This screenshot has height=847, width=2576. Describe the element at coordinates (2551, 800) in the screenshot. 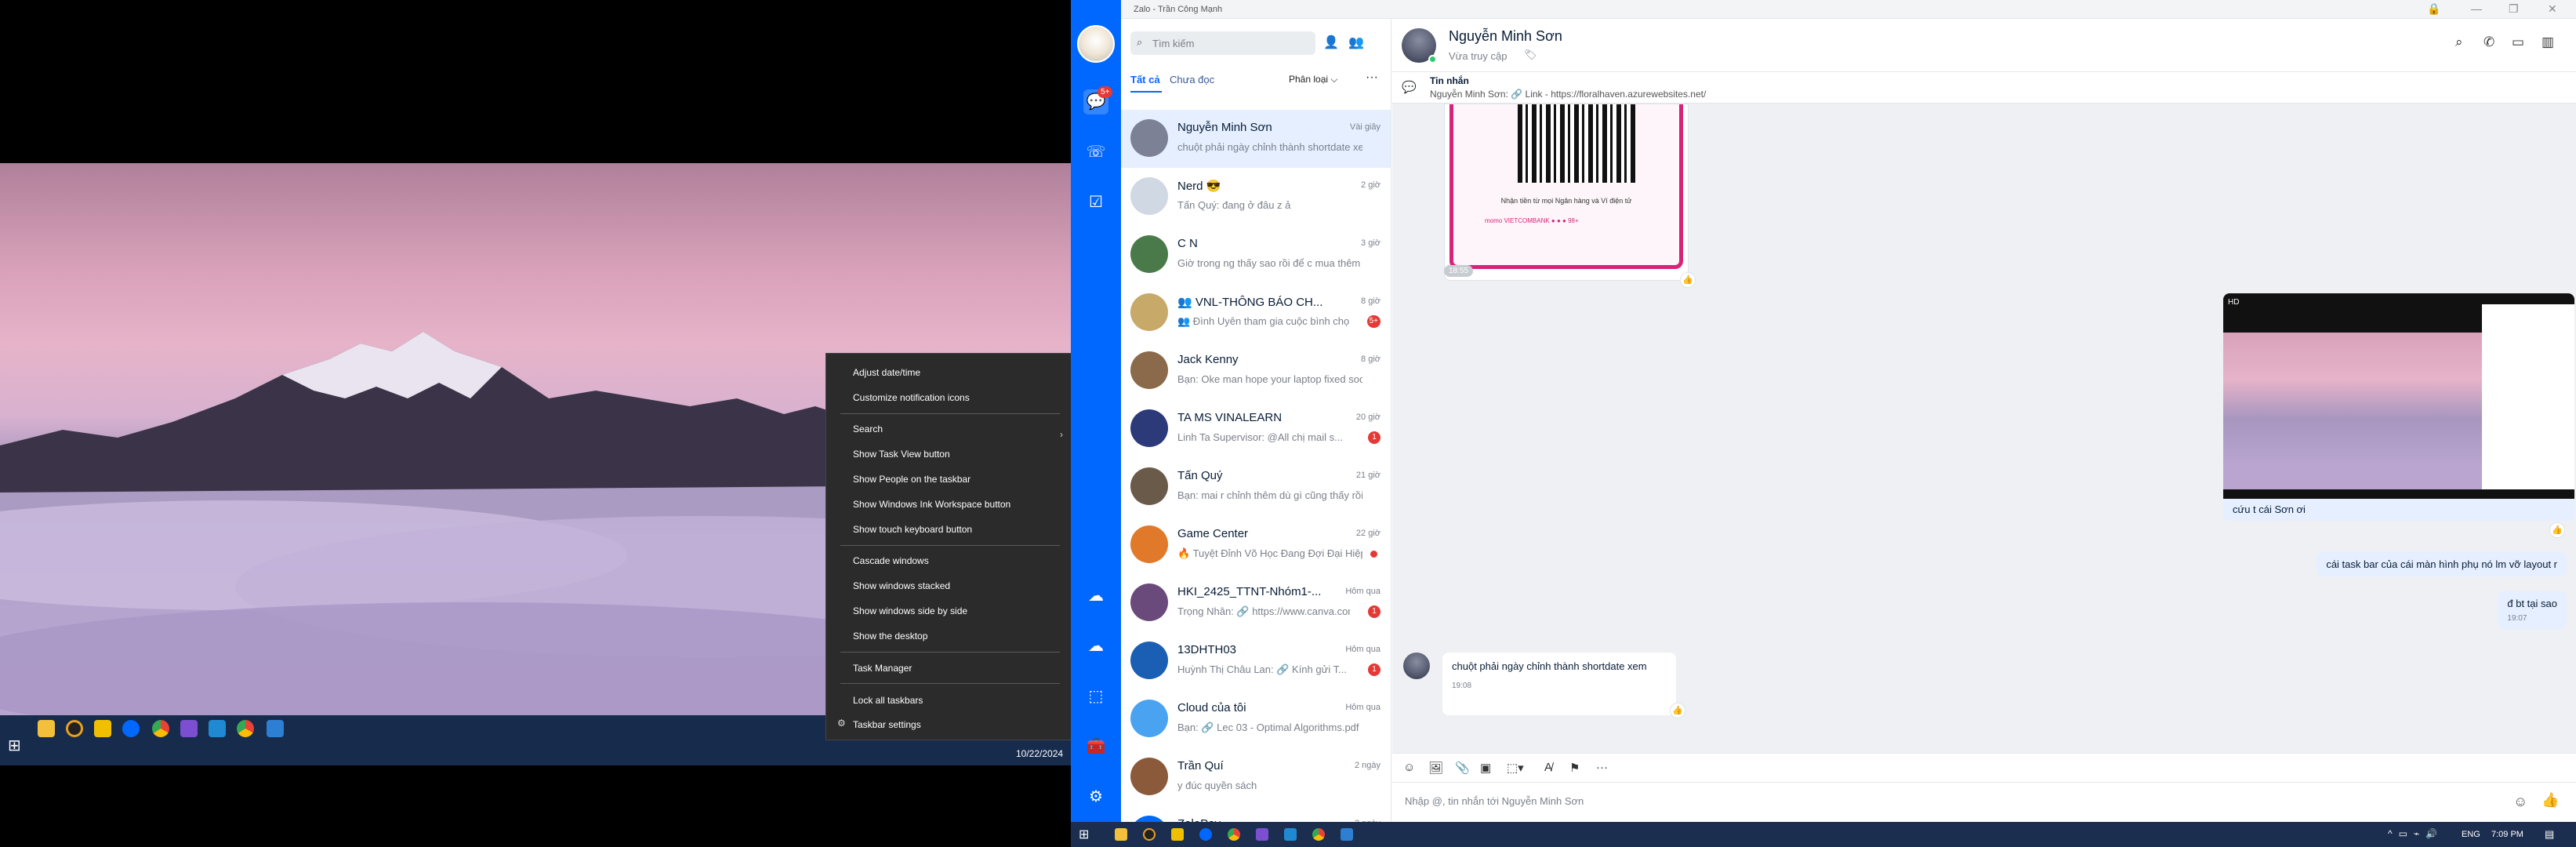

I see `quick-like-icon: 👍` at that location.